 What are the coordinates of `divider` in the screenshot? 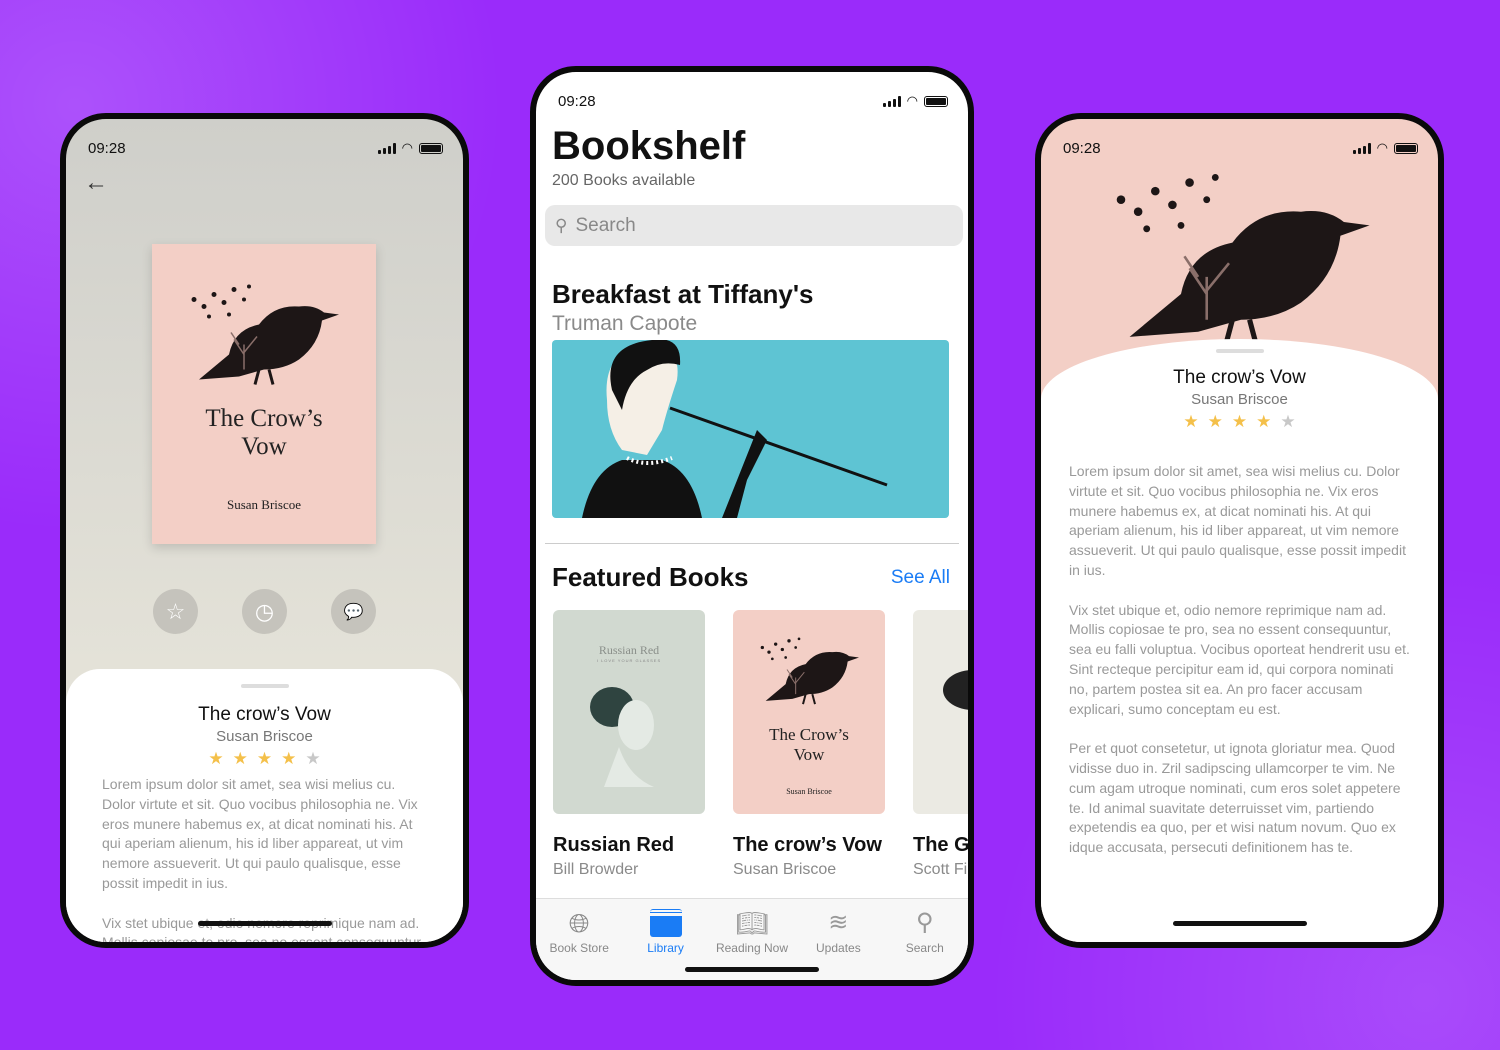 It's located at (752, 543).